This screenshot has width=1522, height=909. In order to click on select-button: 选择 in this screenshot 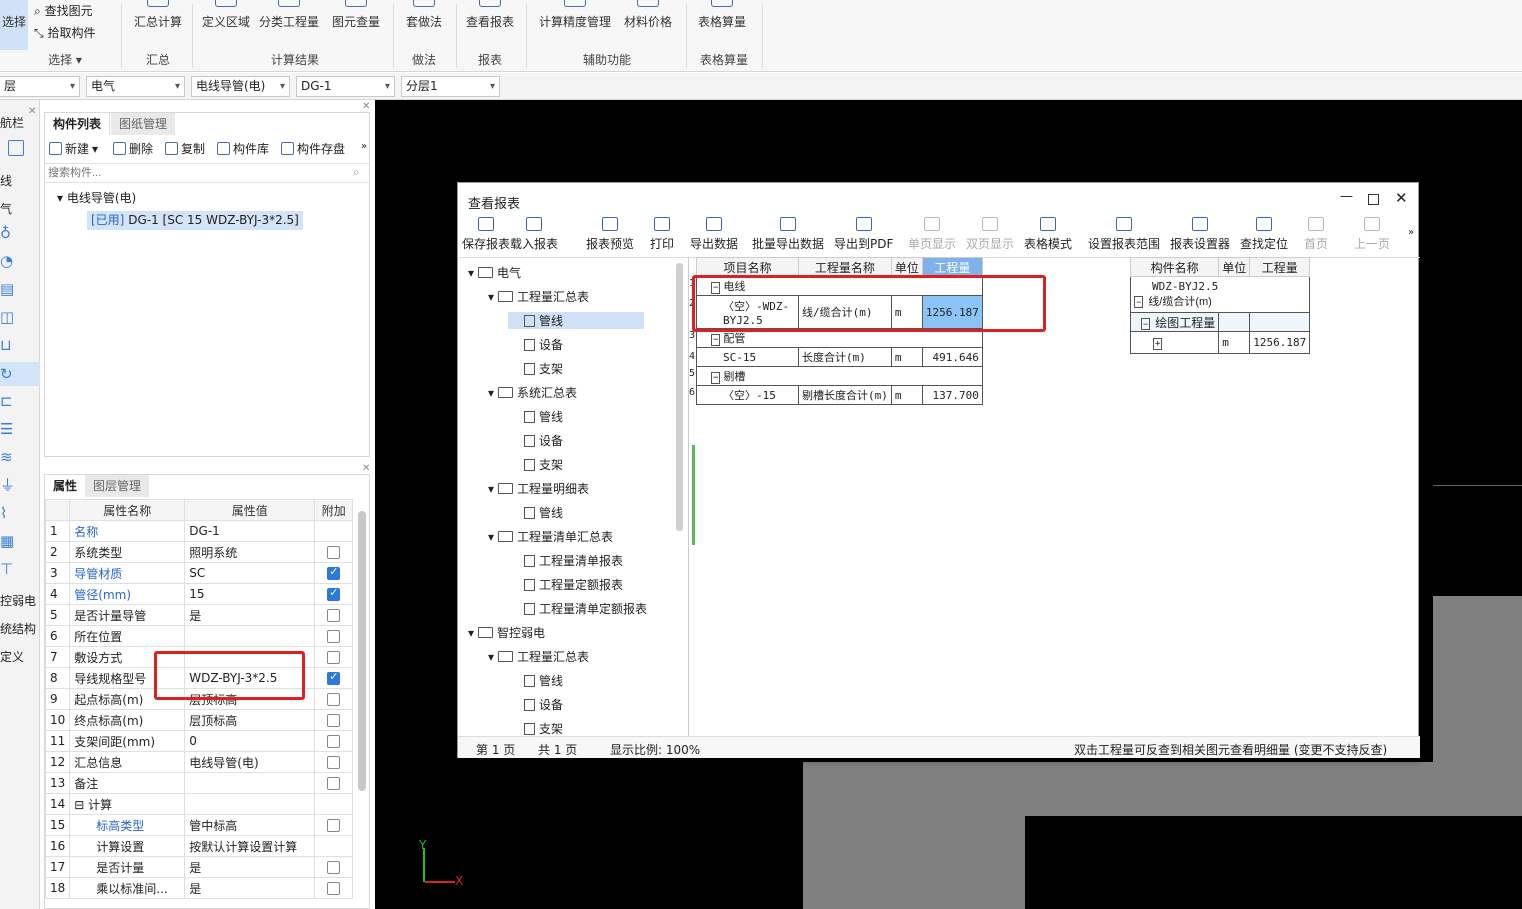, I will do `click(14, 25)`.